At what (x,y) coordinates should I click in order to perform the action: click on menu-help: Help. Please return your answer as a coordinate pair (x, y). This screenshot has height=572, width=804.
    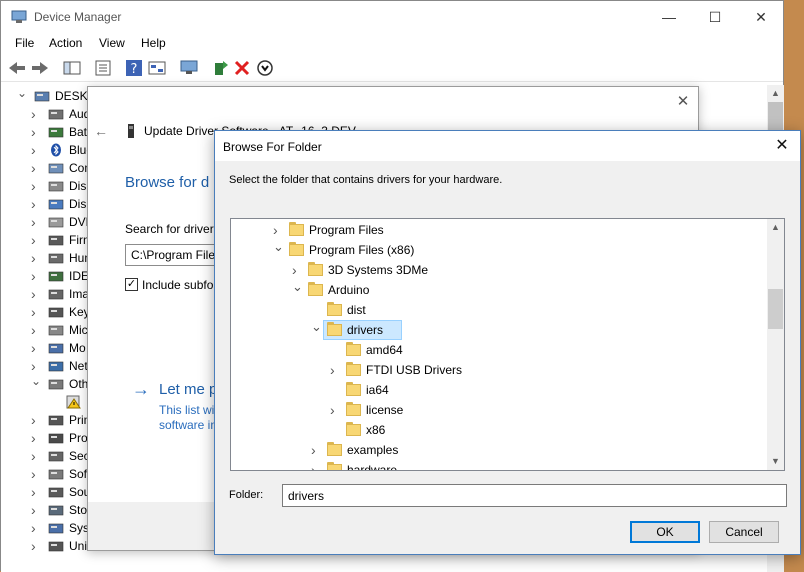
    Looking at the image, I should click on (153, 43).